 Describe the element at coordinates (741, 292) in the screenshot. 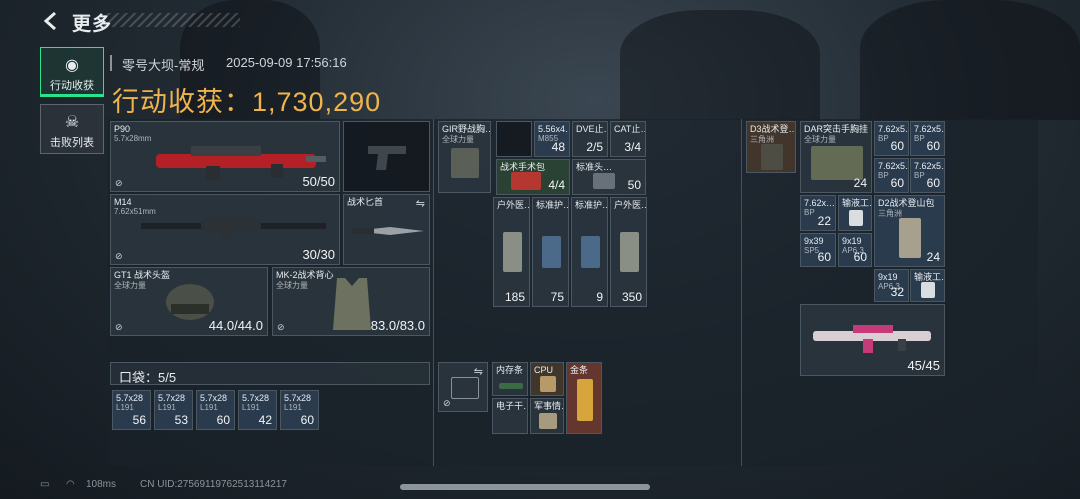

I see `column-divider` at that location.